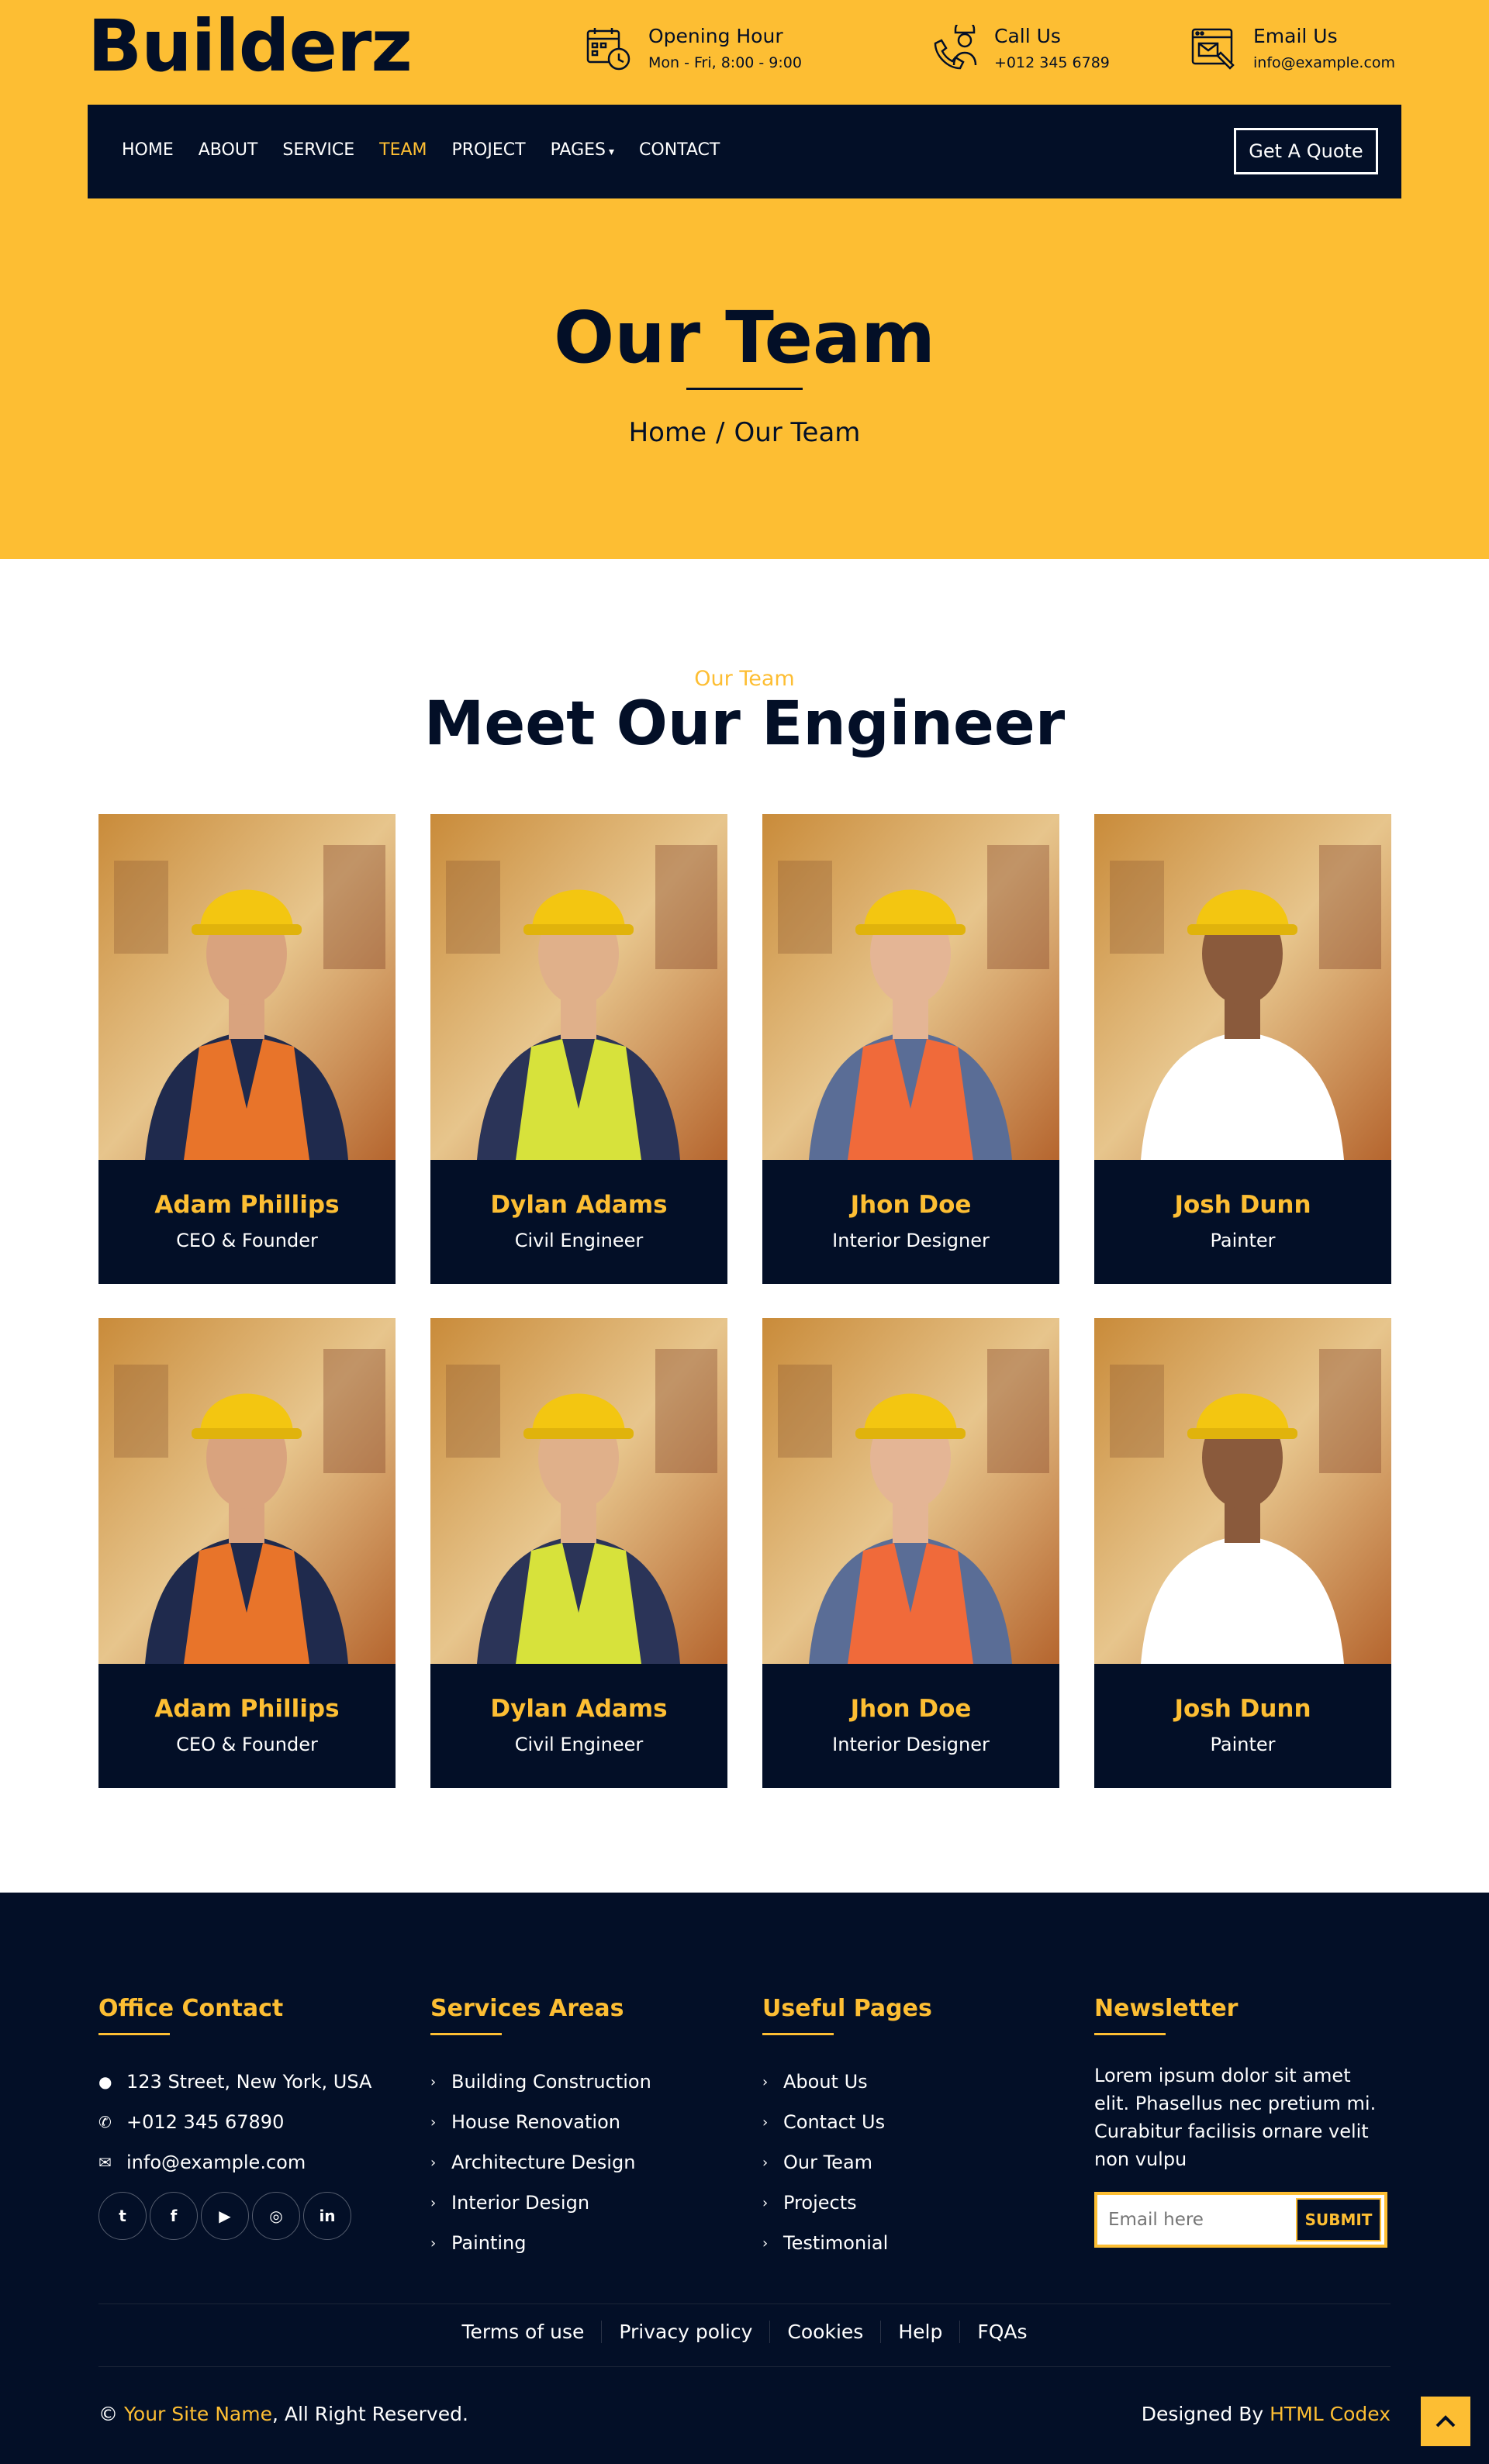 Image resolution: width=1489 pixels, height=2464 pixels. Describe the element at coordinates (105, 2163) in the screenshot. I see `envelope-icon: ✉` at that location.